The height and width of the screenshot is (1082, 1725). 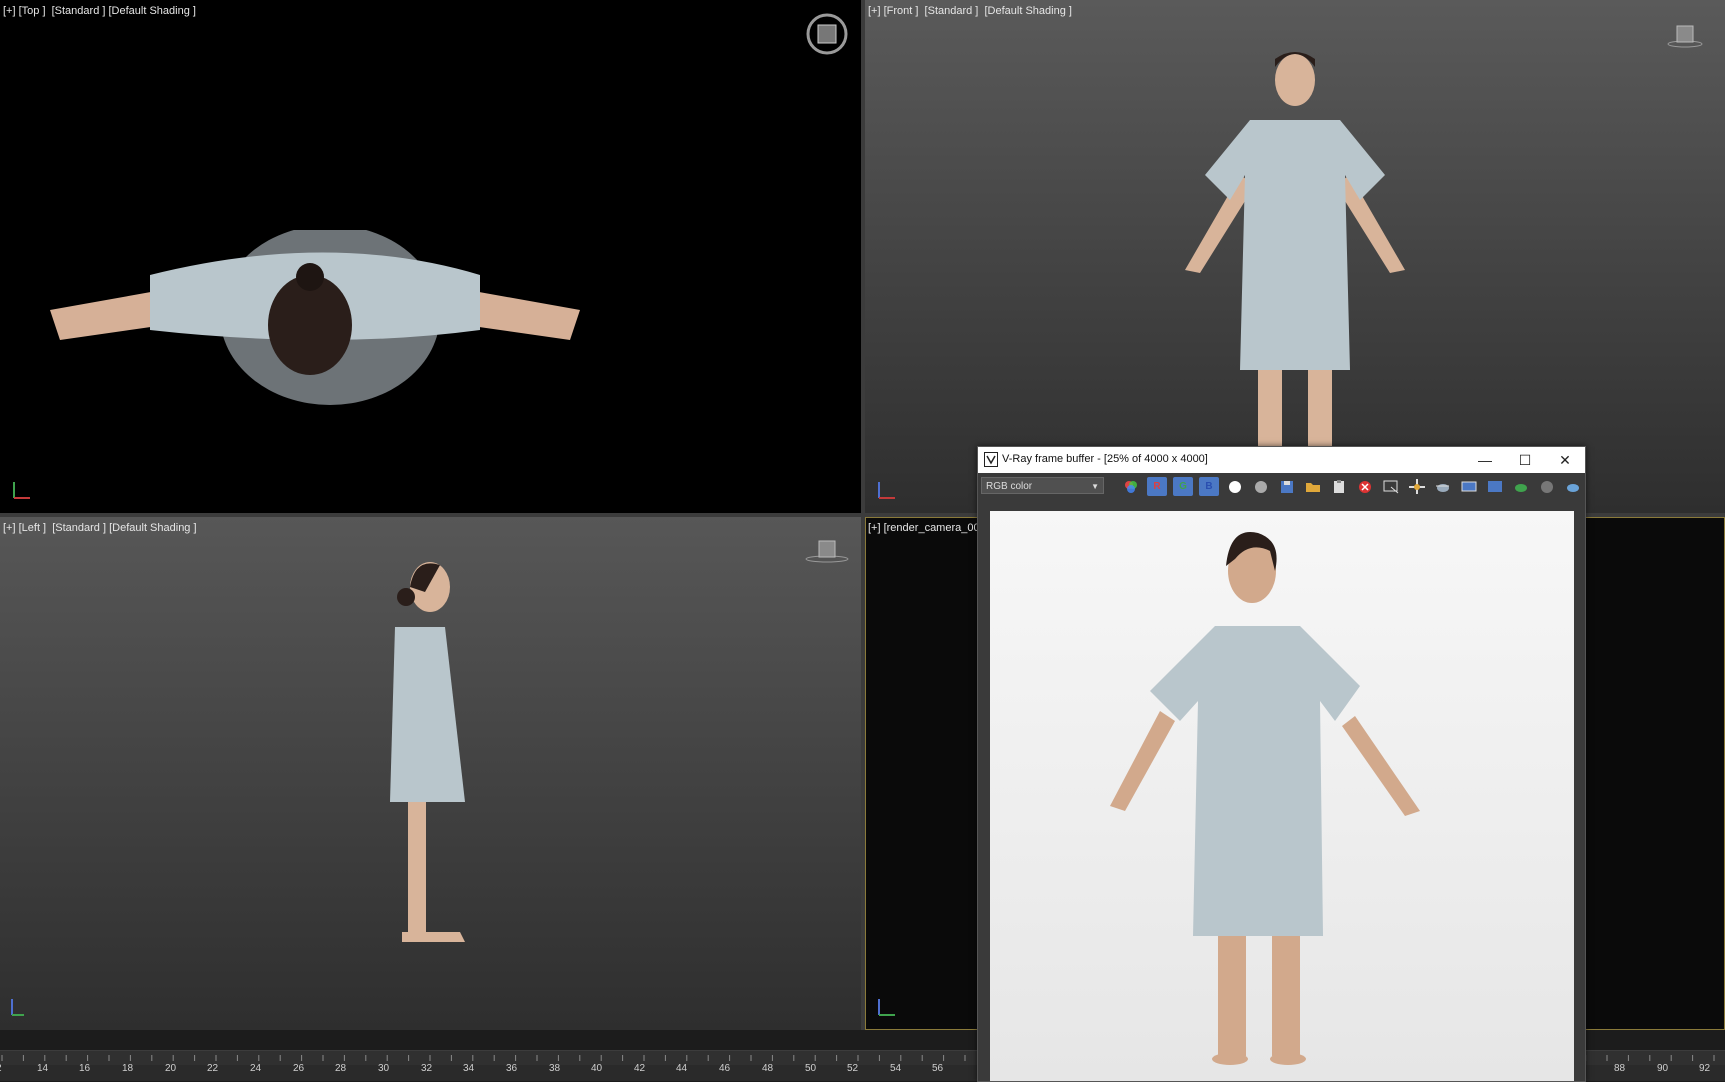 I want to click on vfb-toolbar: RGB color ▼ R G B, so click(x=1281, y=486).